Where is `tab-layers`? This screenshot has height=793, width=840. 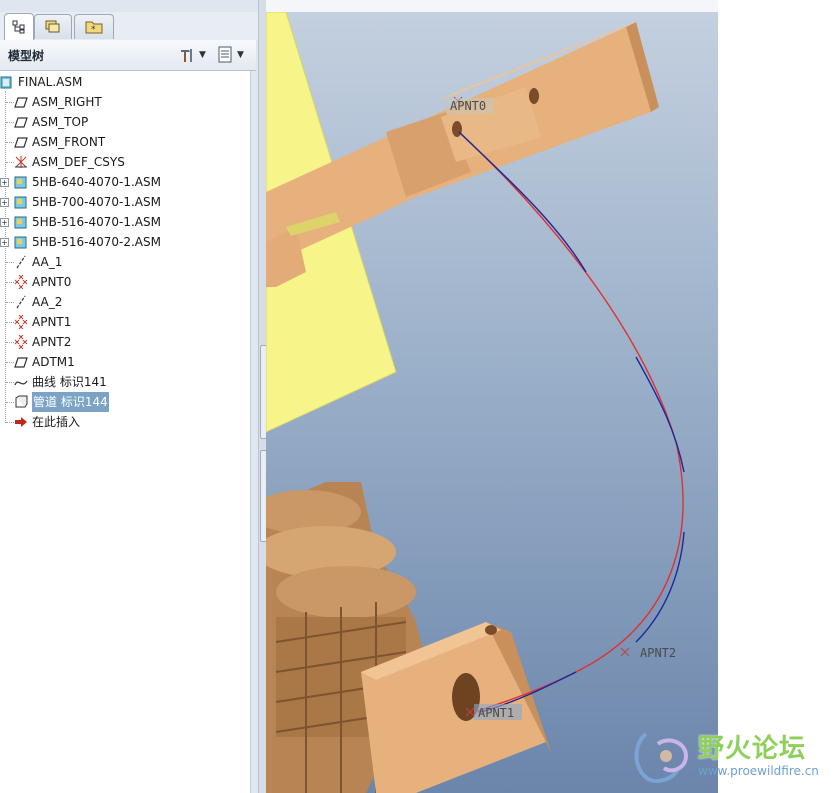
tab-layers is located at coordinates (53, 26).